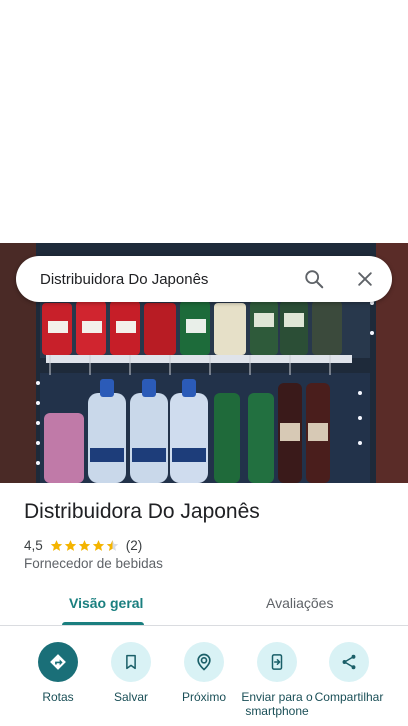 This screenshot has width=408, height=726. Describe the element at coordinates (124, 279) in the screenshot. I see `search-query-text: Distribuidora Do Japonês` at that location.